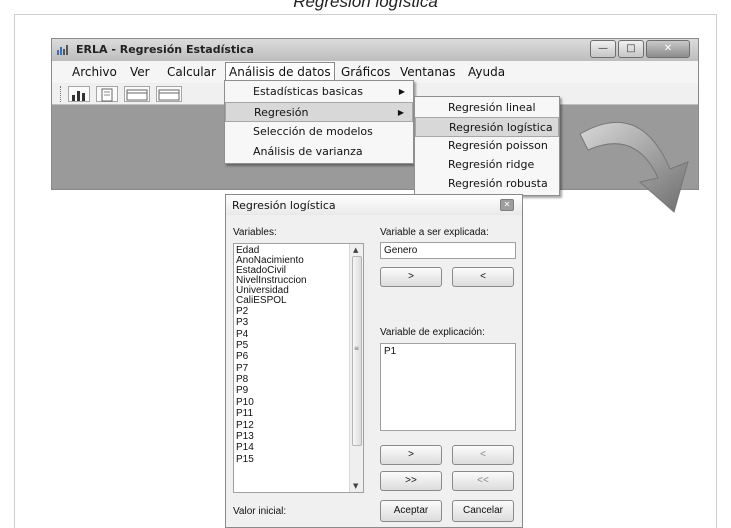 This screenshot has height=528, width=731. What do you see at coordinates (631, 49) in the screenshot?
I see `maximize-button: □` at bounding box center [631, 49].